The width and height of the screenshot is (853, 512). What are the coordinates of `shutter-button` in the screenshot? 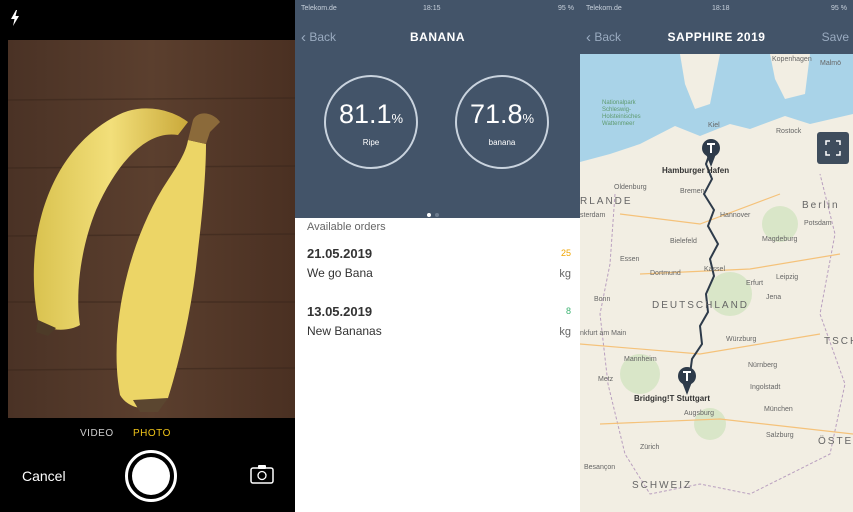 It's located at (151, 476).